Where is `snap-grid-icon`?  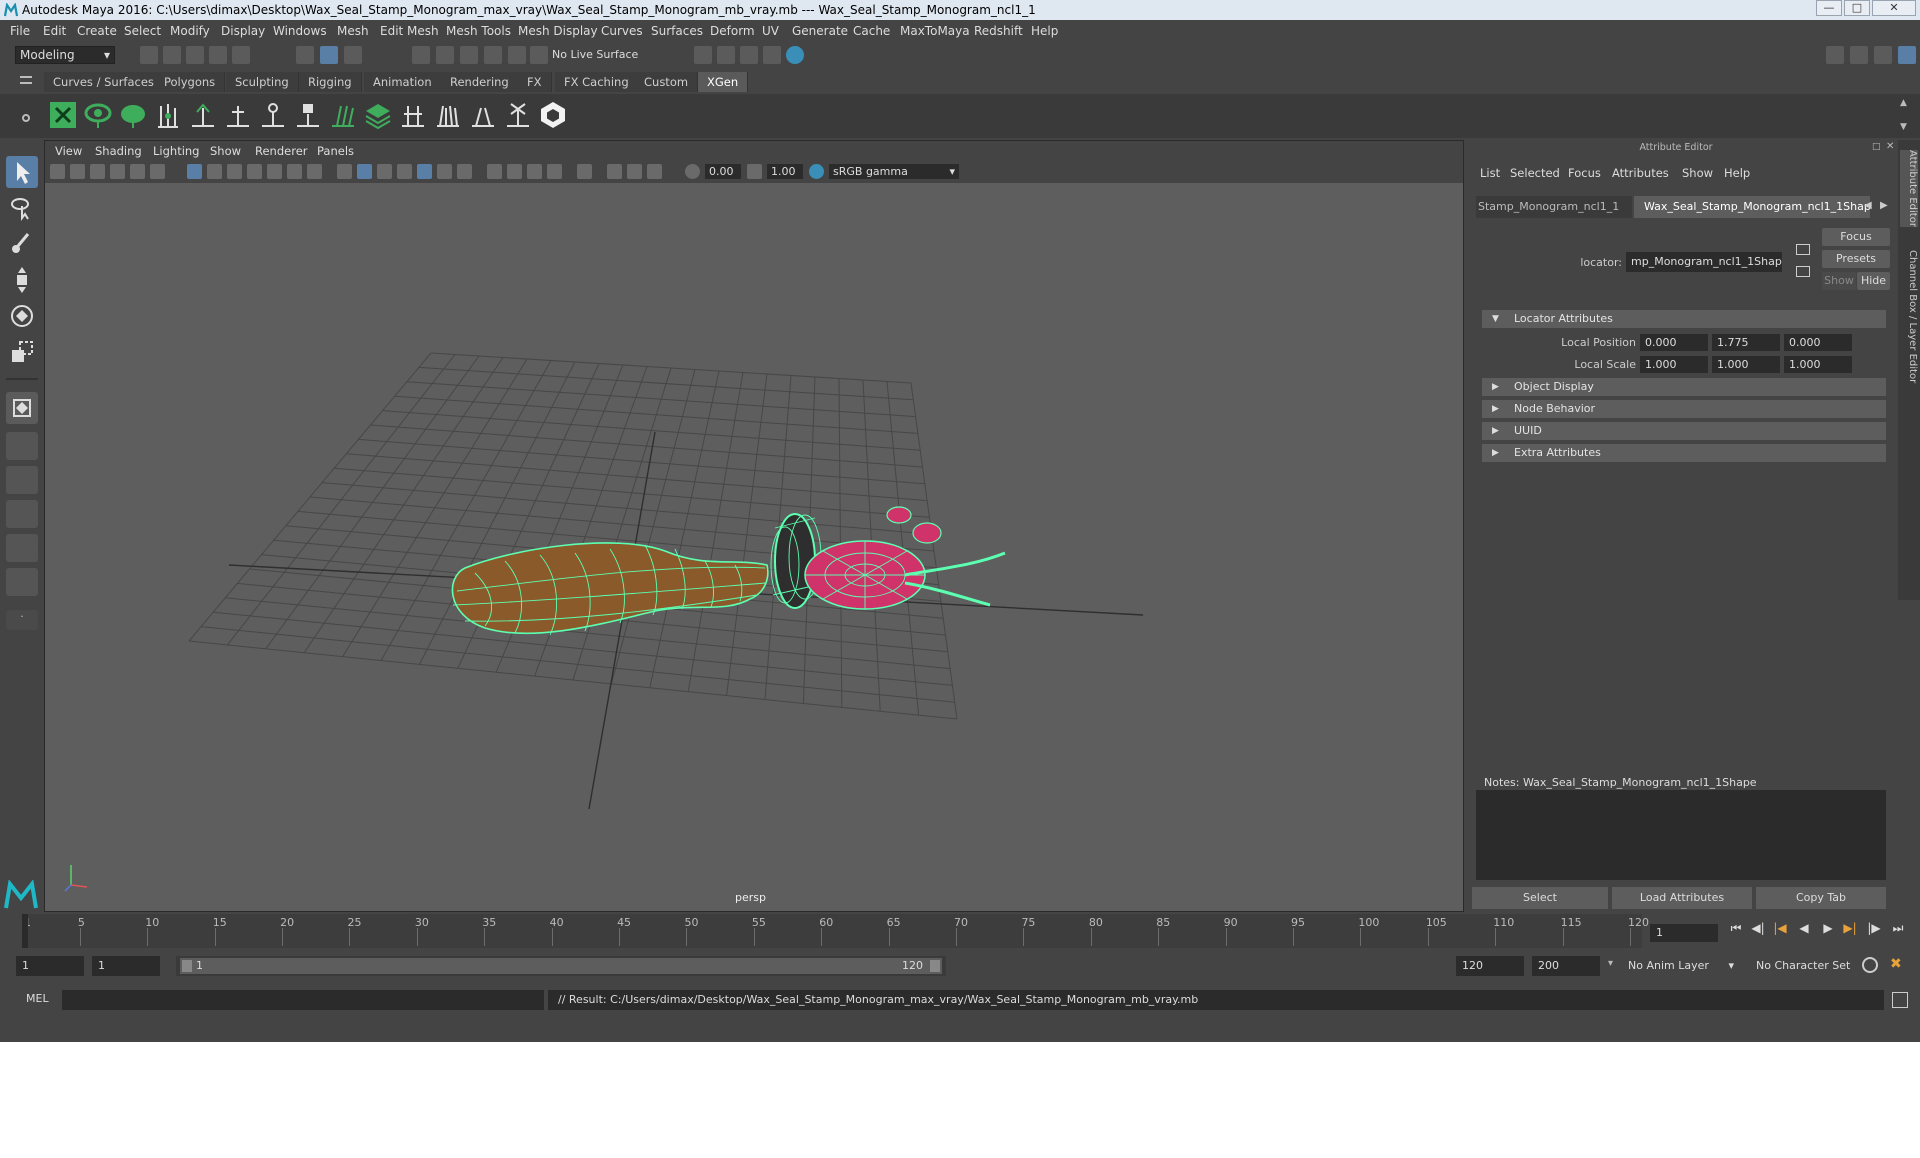
snap-grid-icon is located at coordinates (421, 55).